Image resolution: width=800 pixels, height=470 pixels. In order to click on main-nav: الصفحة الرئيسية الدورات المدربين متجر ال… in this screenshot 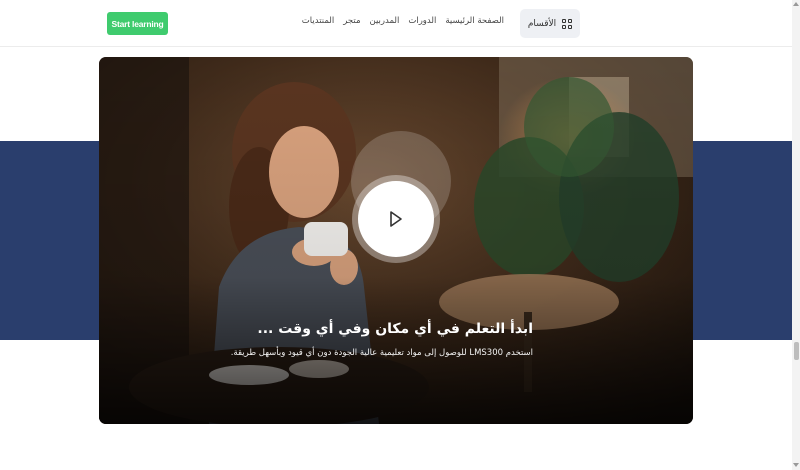, I will do `click(402, 21)`.